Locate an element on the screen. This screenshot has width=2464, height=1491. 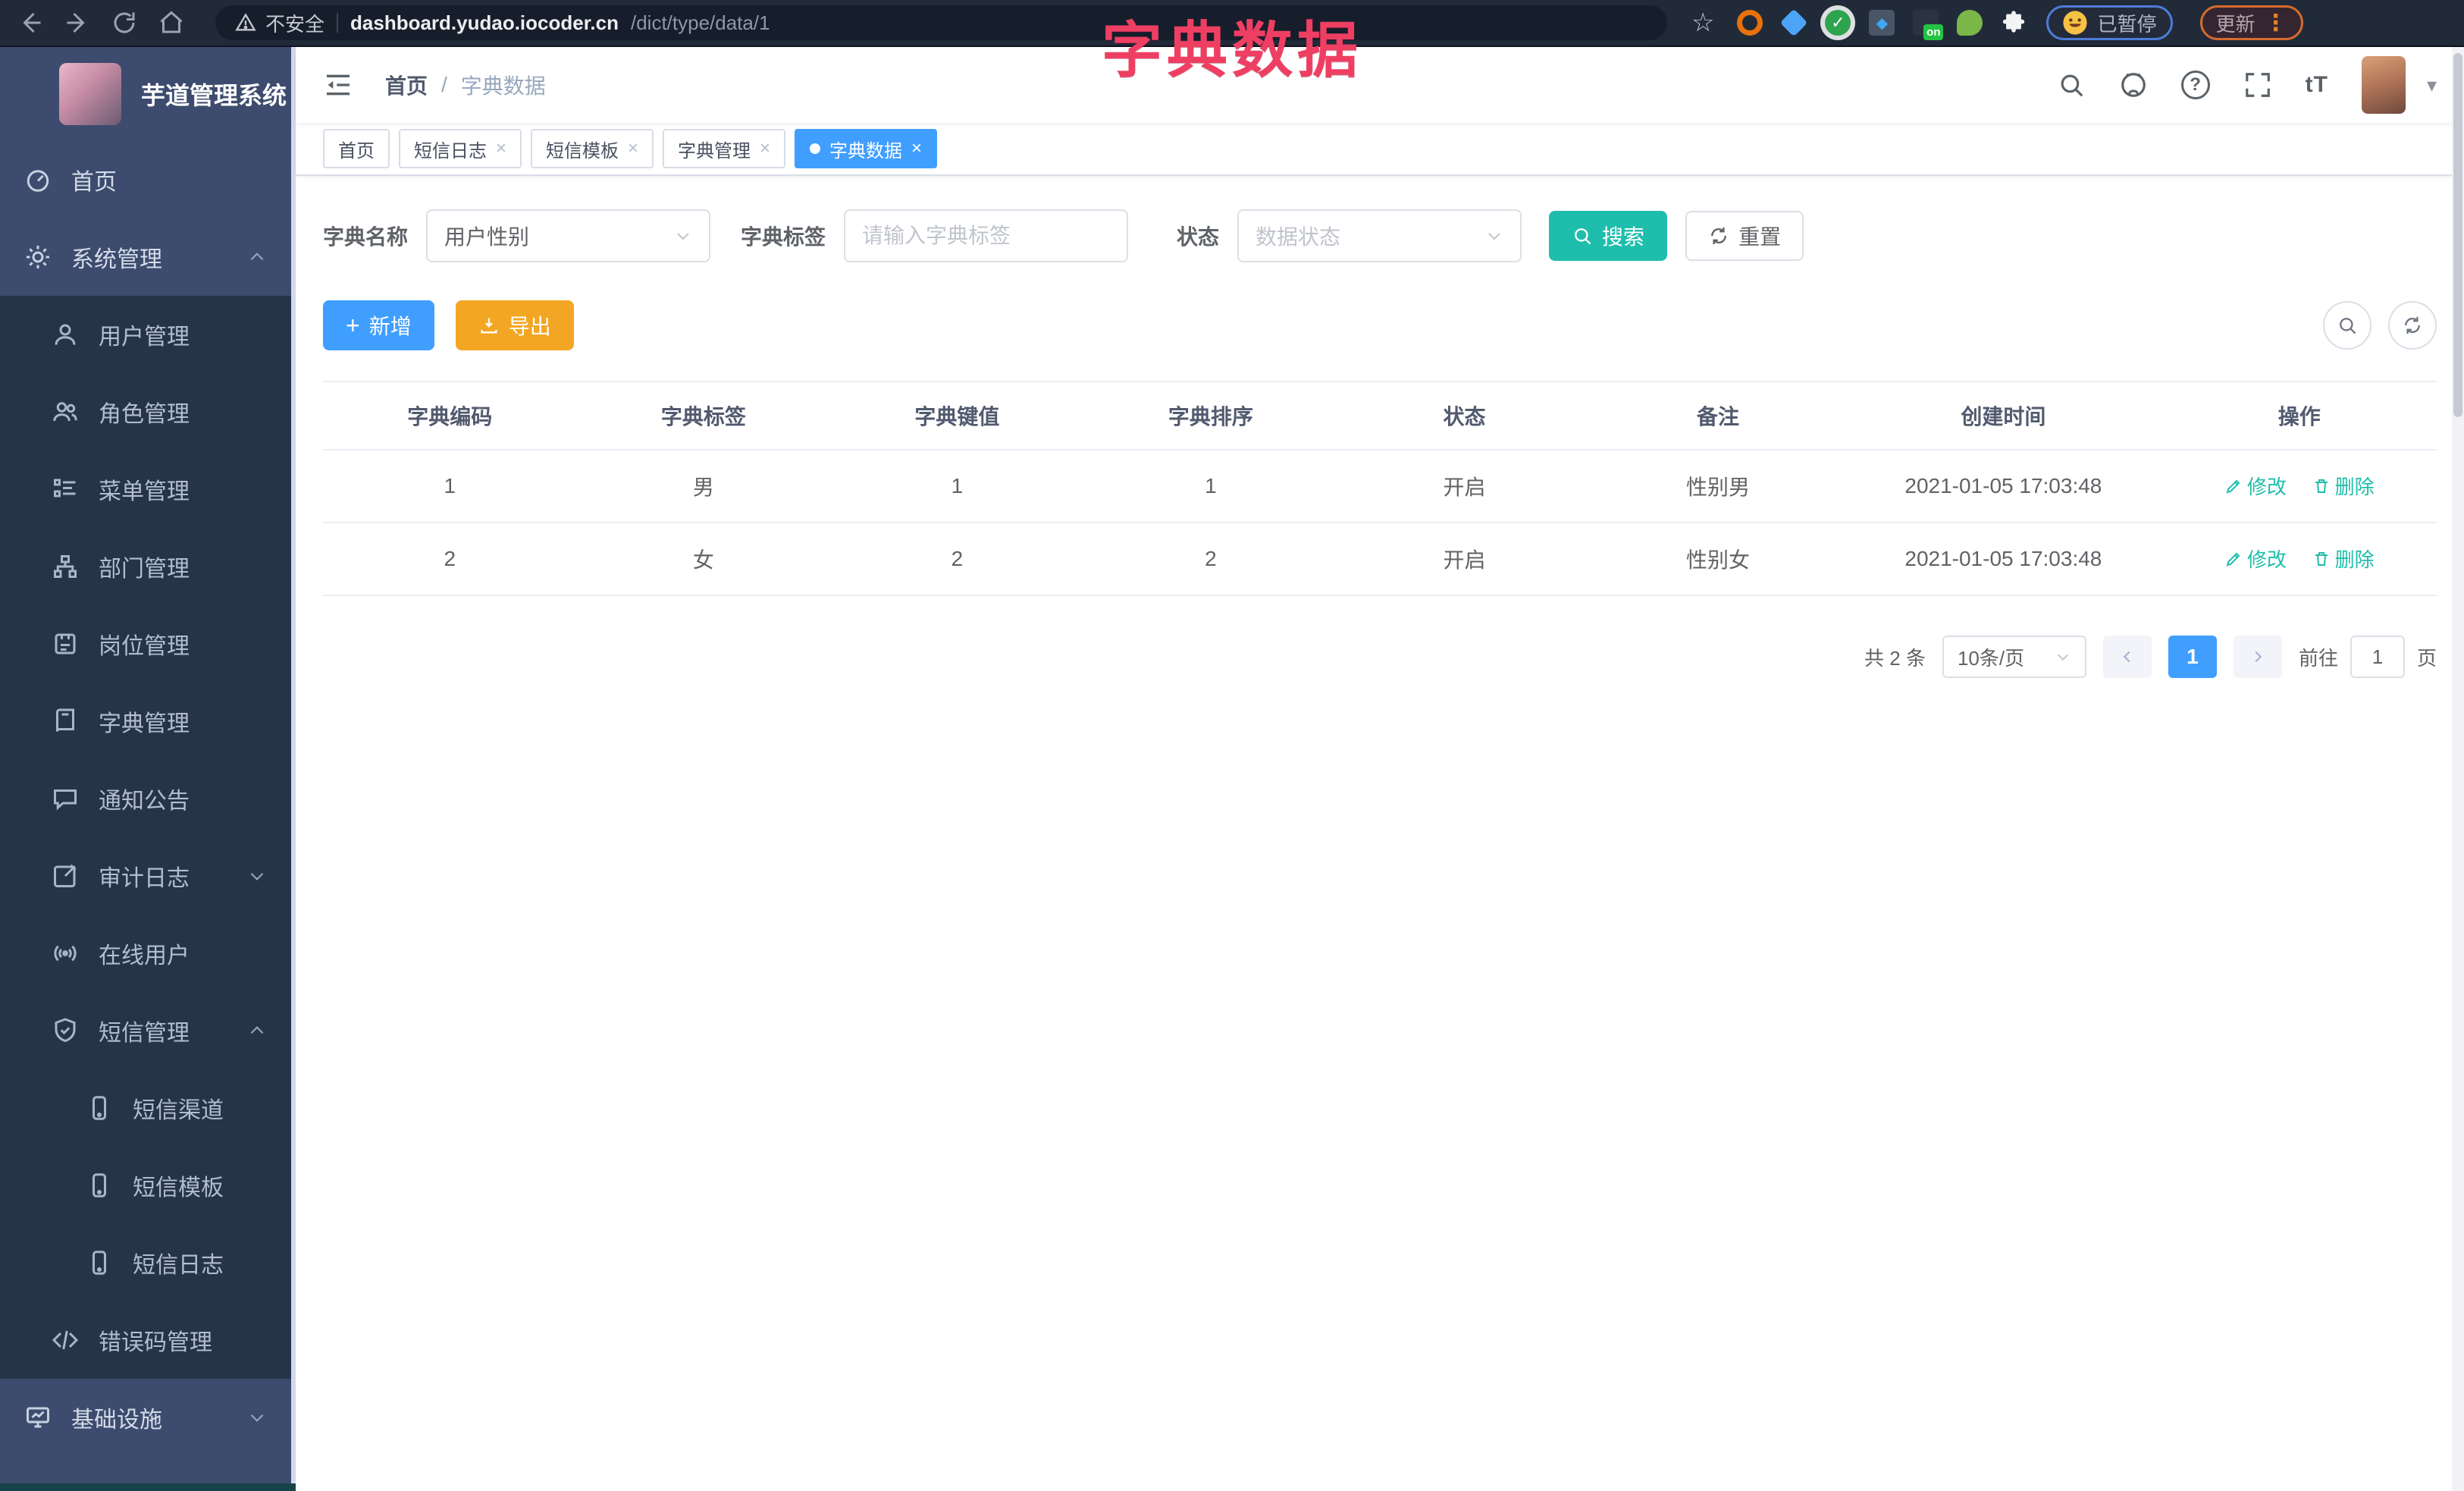
refresh-table-button is located at coordinates (2412, 325).